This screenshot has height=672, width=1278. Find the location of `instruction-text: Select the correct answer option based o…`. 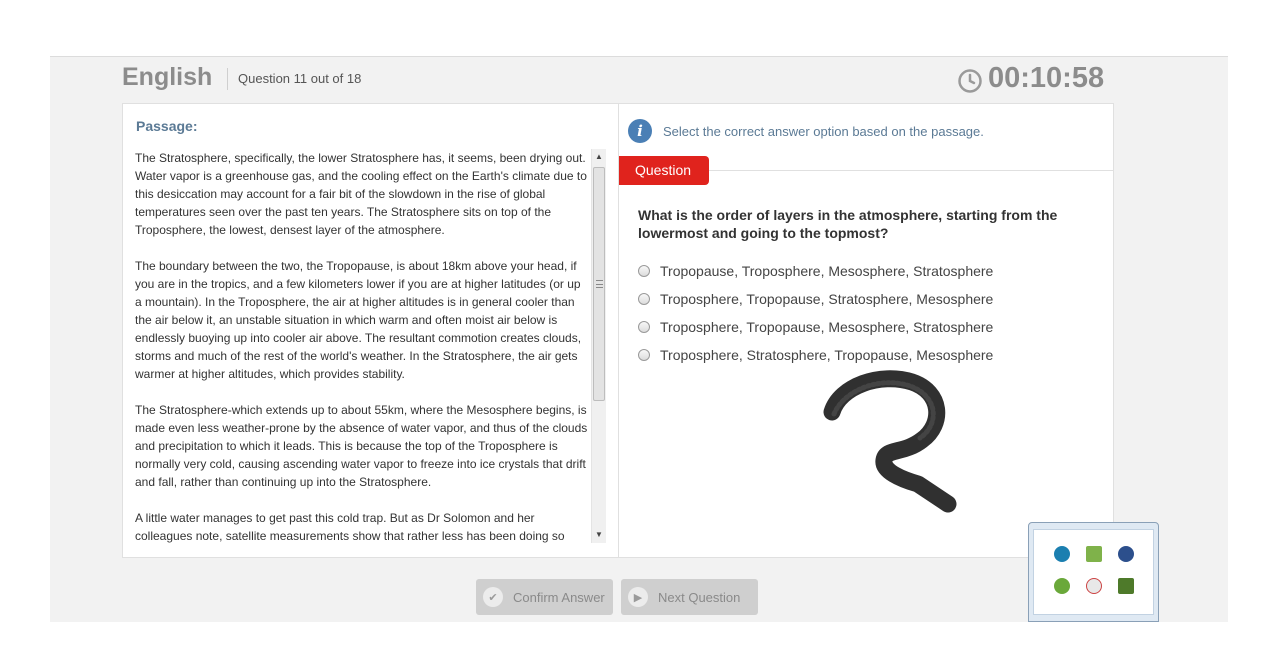

instruction-text: Select the correct answer option based o… is located at coordinates (823, 131).